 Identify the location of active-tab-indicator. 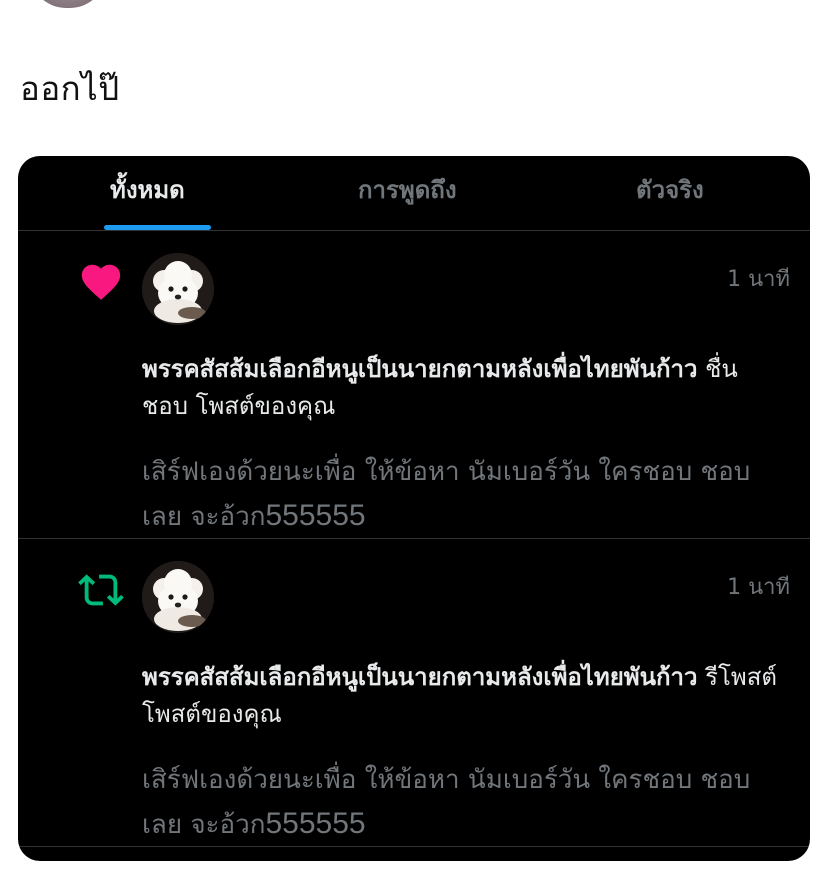
(157, 227).